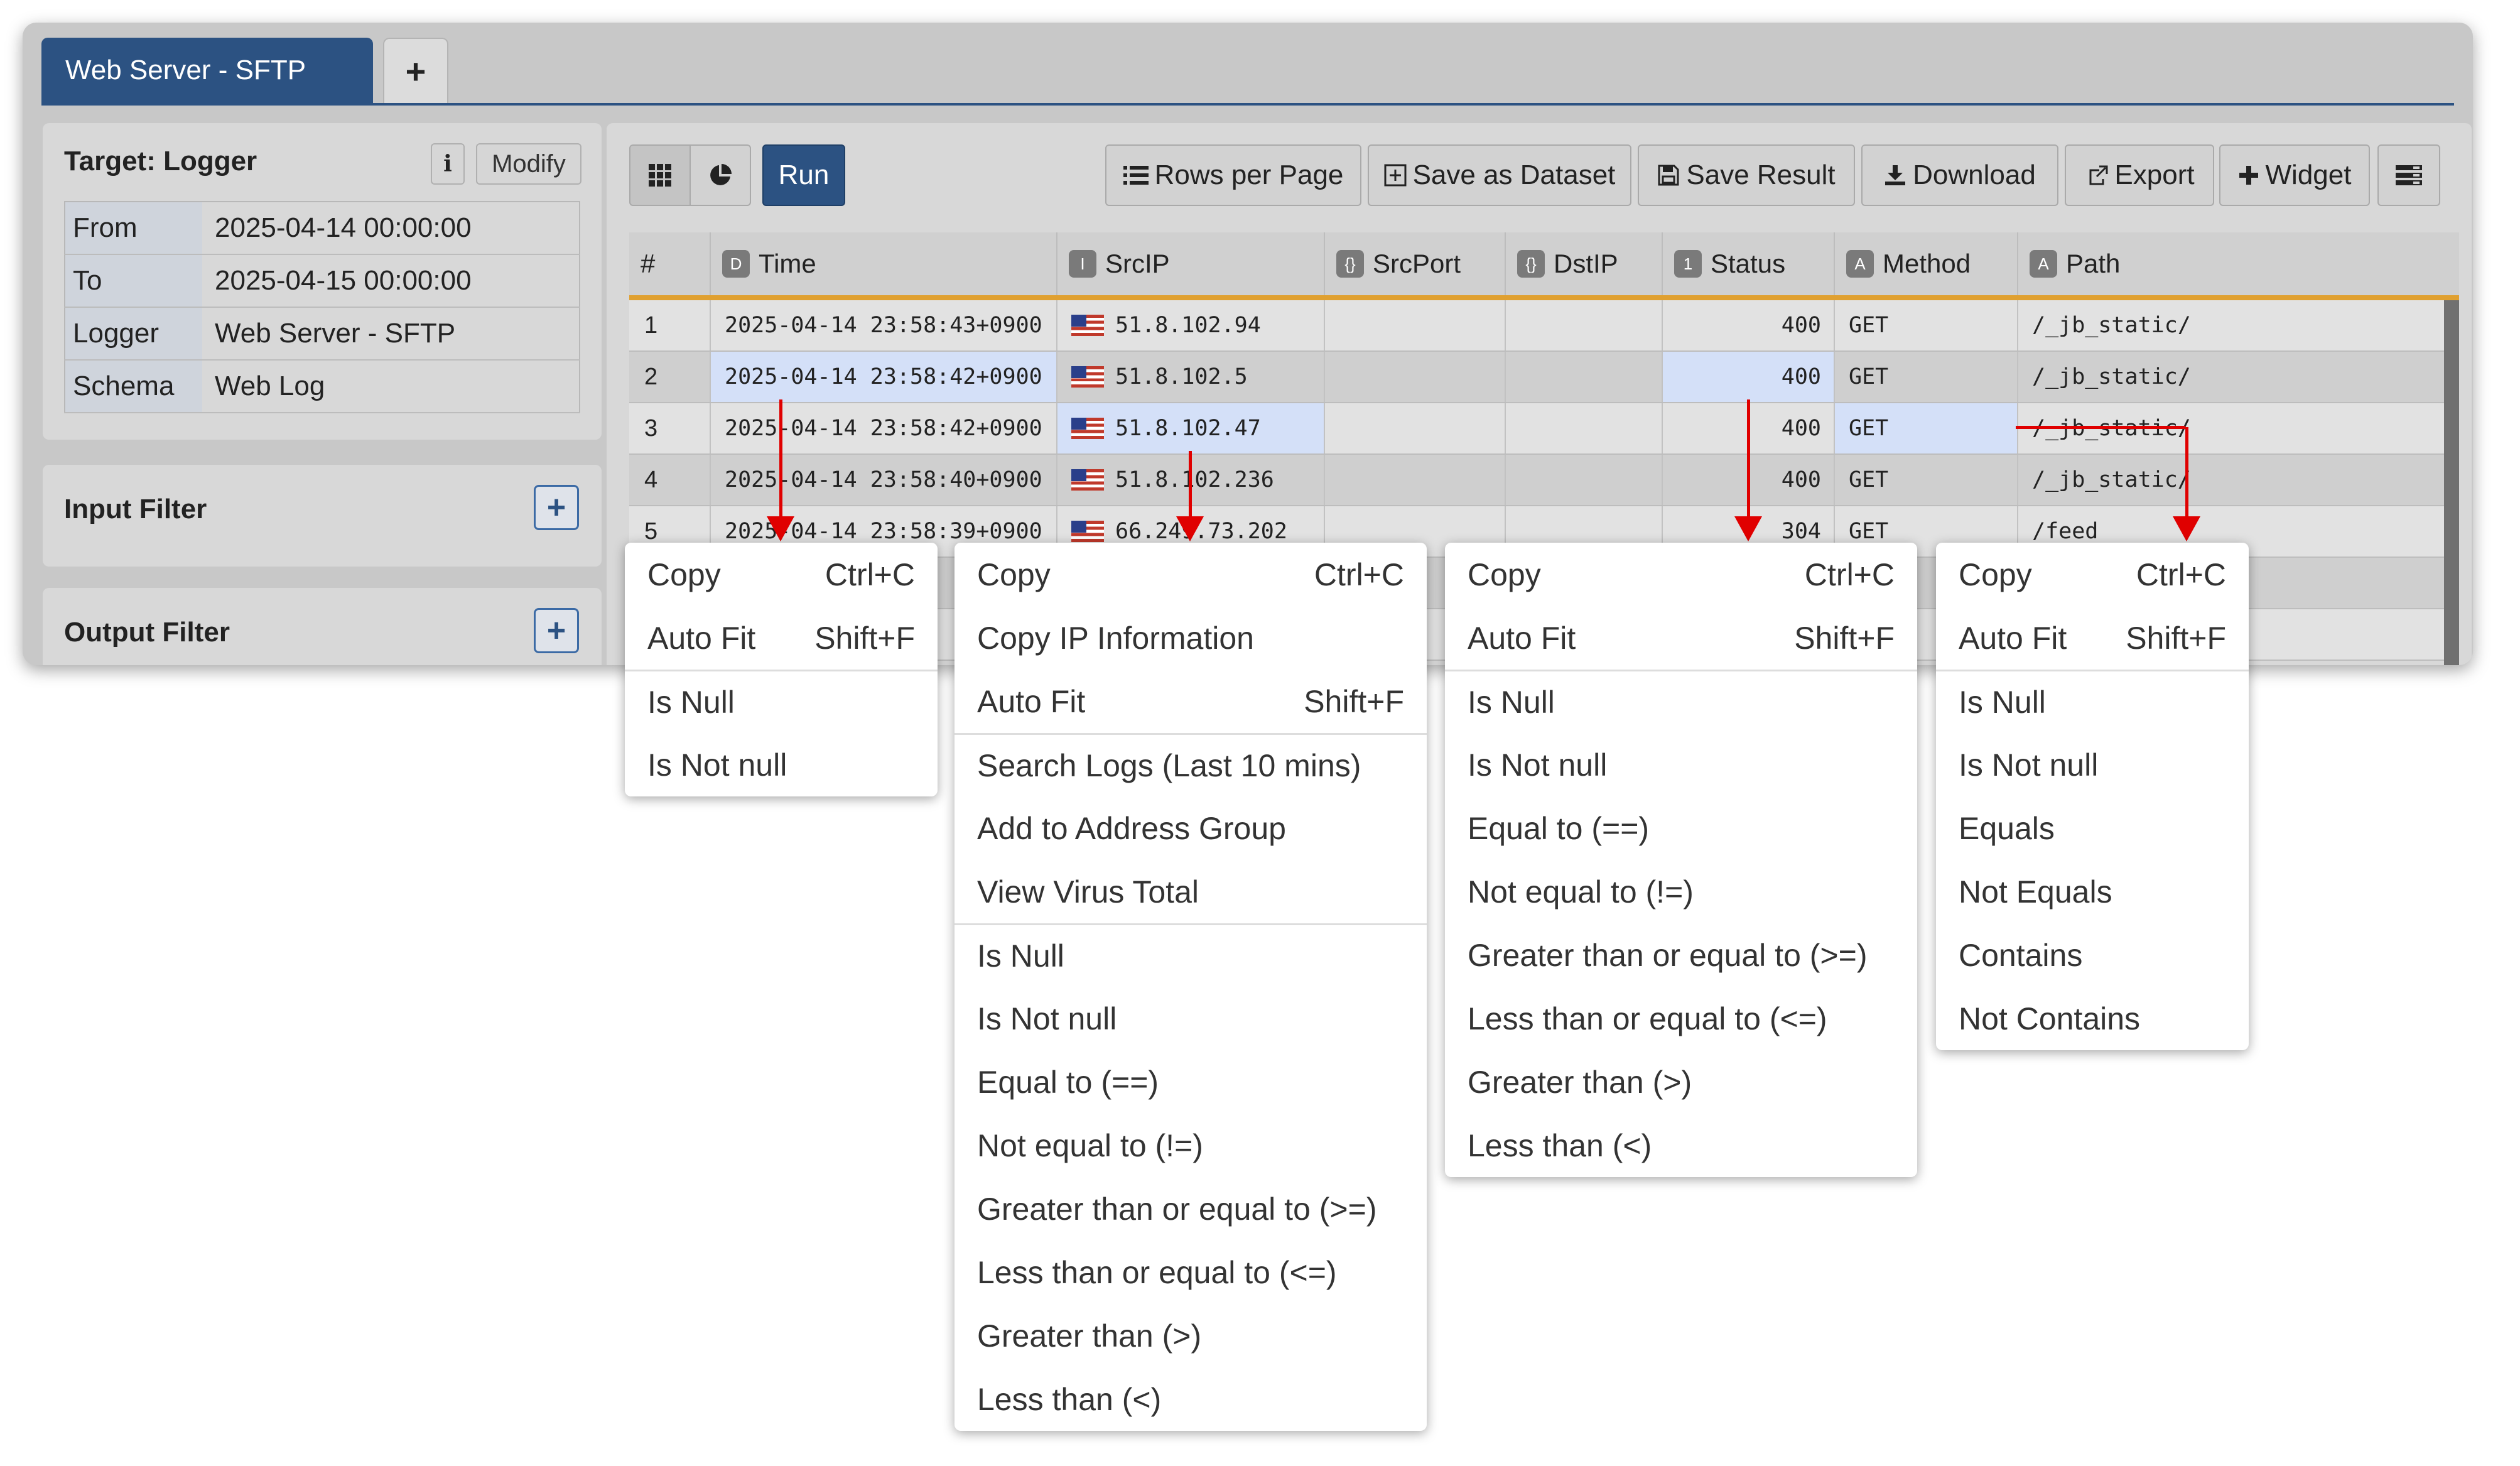  Describe the element at coordinates (720, 175) in the screenshot. I see `chart-view-button` at that location.